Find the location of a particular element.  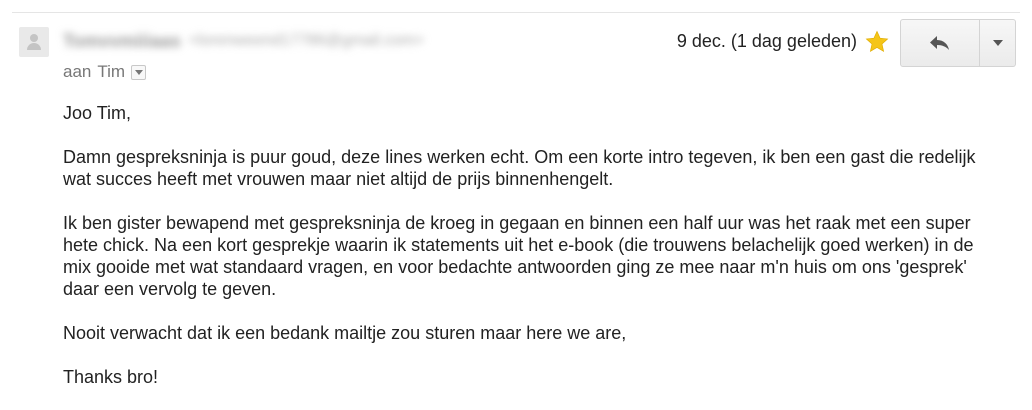

more-options-button is located at coordinates (998, 43).